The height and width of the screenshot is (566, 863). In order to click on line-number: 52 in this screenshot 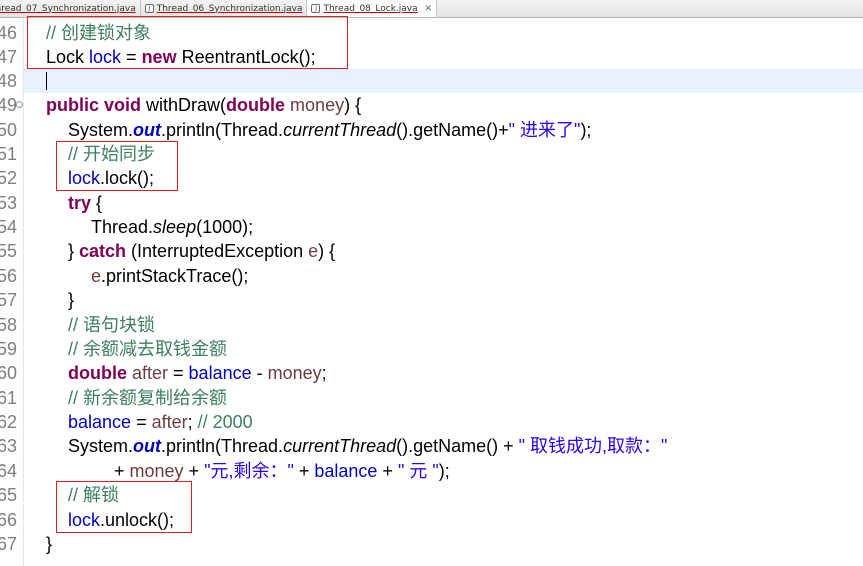, I will do `click(9, 178)`.